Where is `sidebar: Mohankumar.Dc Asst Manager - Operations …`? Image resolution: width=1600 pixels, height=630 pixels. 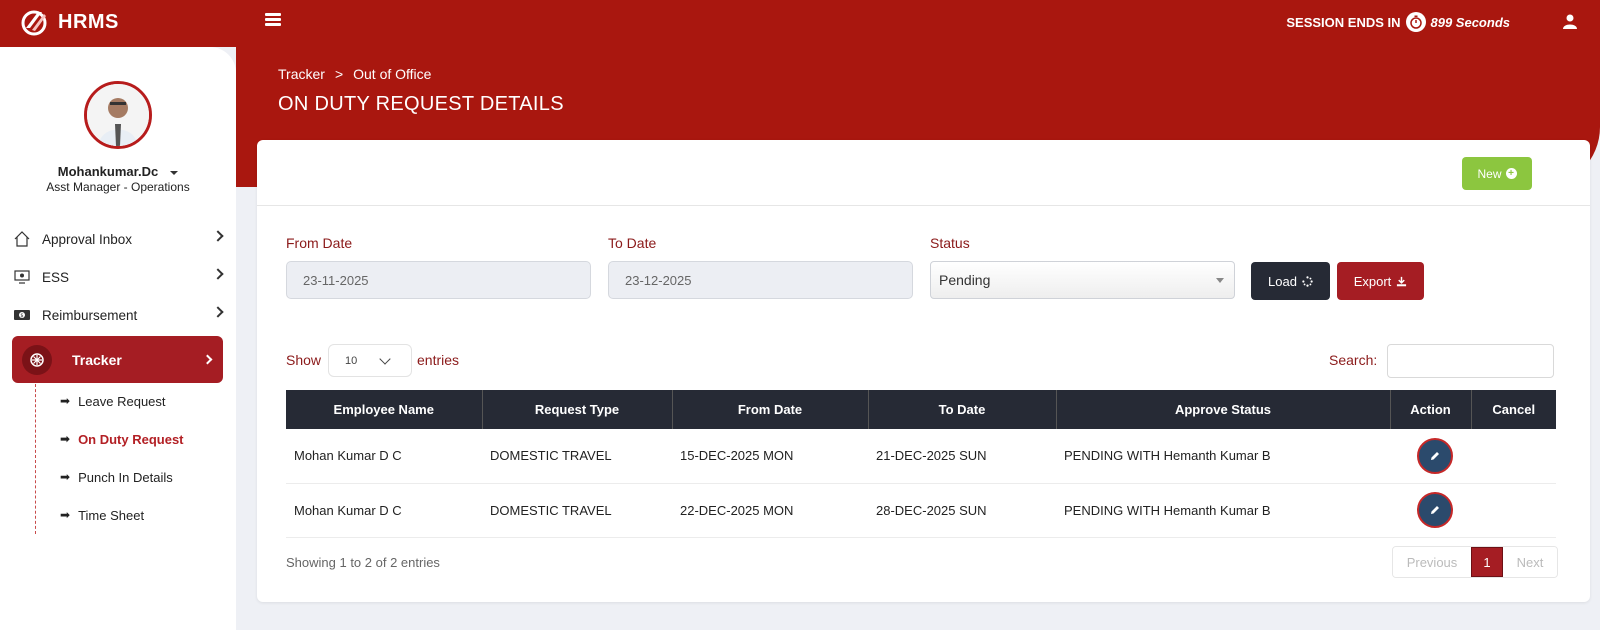 sidebar: Mohankumar.Dc Asst Manager - Operations … is located at coordinates (118, 338).